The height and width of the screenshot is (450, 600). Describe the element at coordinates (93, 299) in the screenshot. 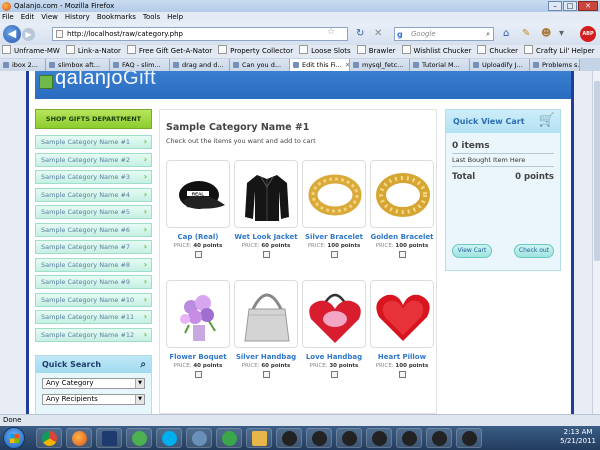

I see `category-item: Sample Category Name #10 ›` at that location.